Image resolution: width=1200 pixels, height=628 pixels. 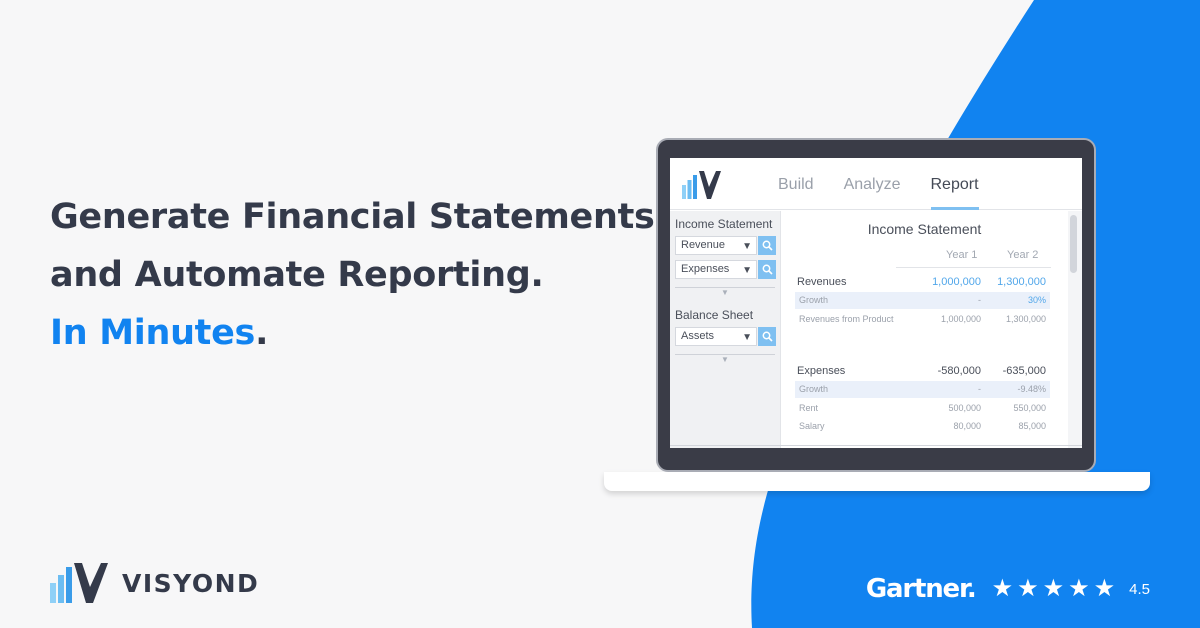 I want to click on app-tabs: Build Analyze Report, so click(x=893, y=184).